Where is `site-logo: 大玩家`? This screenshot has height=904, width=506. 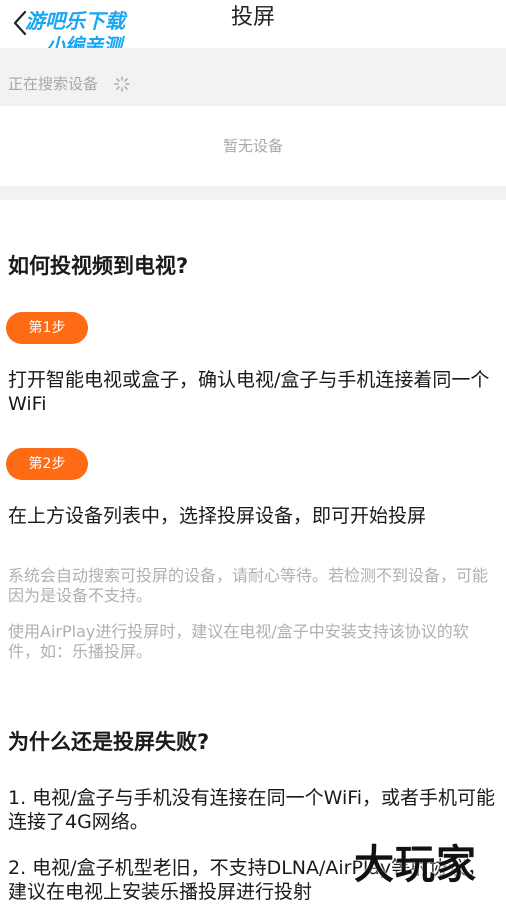 site-logo: 大玩家 is located at coordinates (415, 864).